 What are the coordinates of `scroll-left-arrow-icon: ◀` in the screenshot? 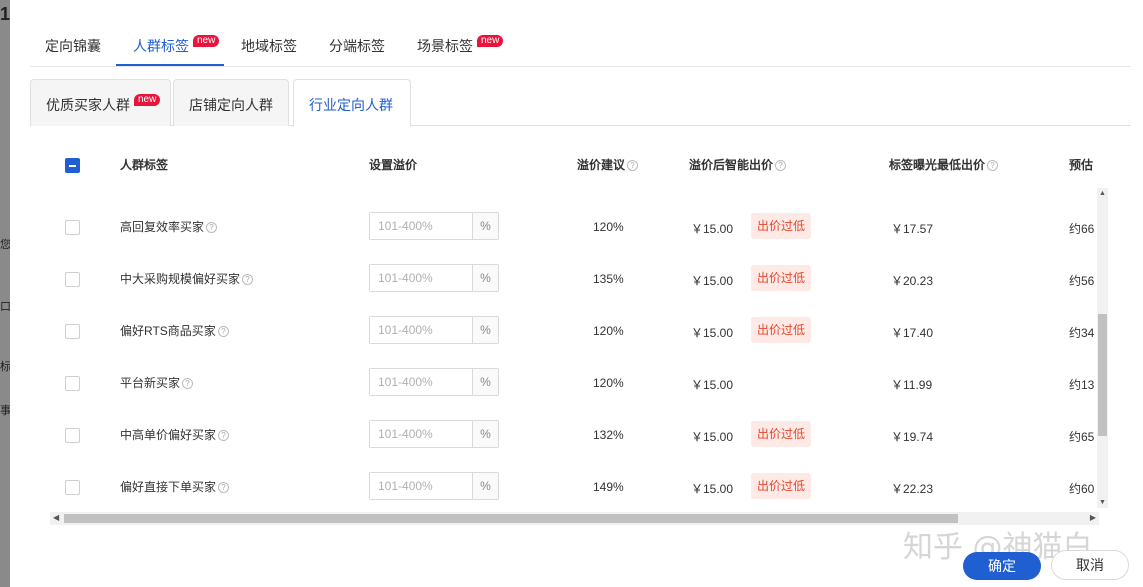 It's located at (56, 517).